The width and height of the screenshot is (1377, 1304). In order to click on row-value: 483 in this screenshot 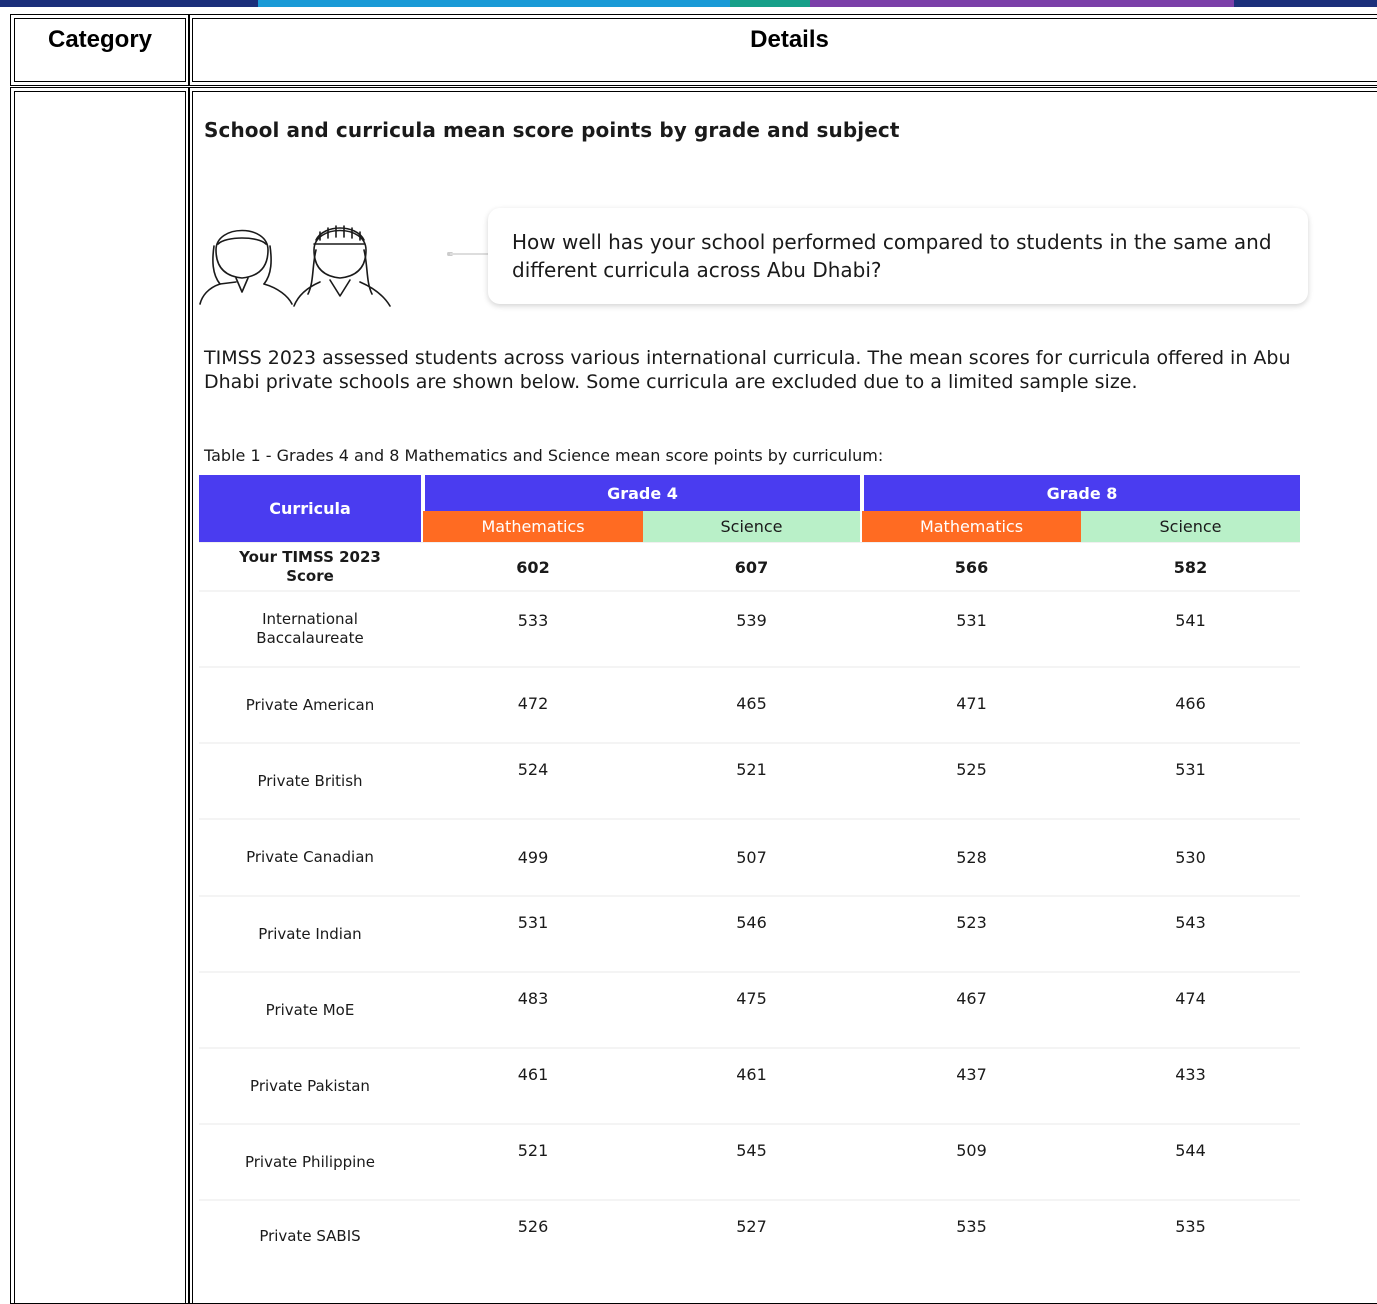, I will do `click(533, 998)`.